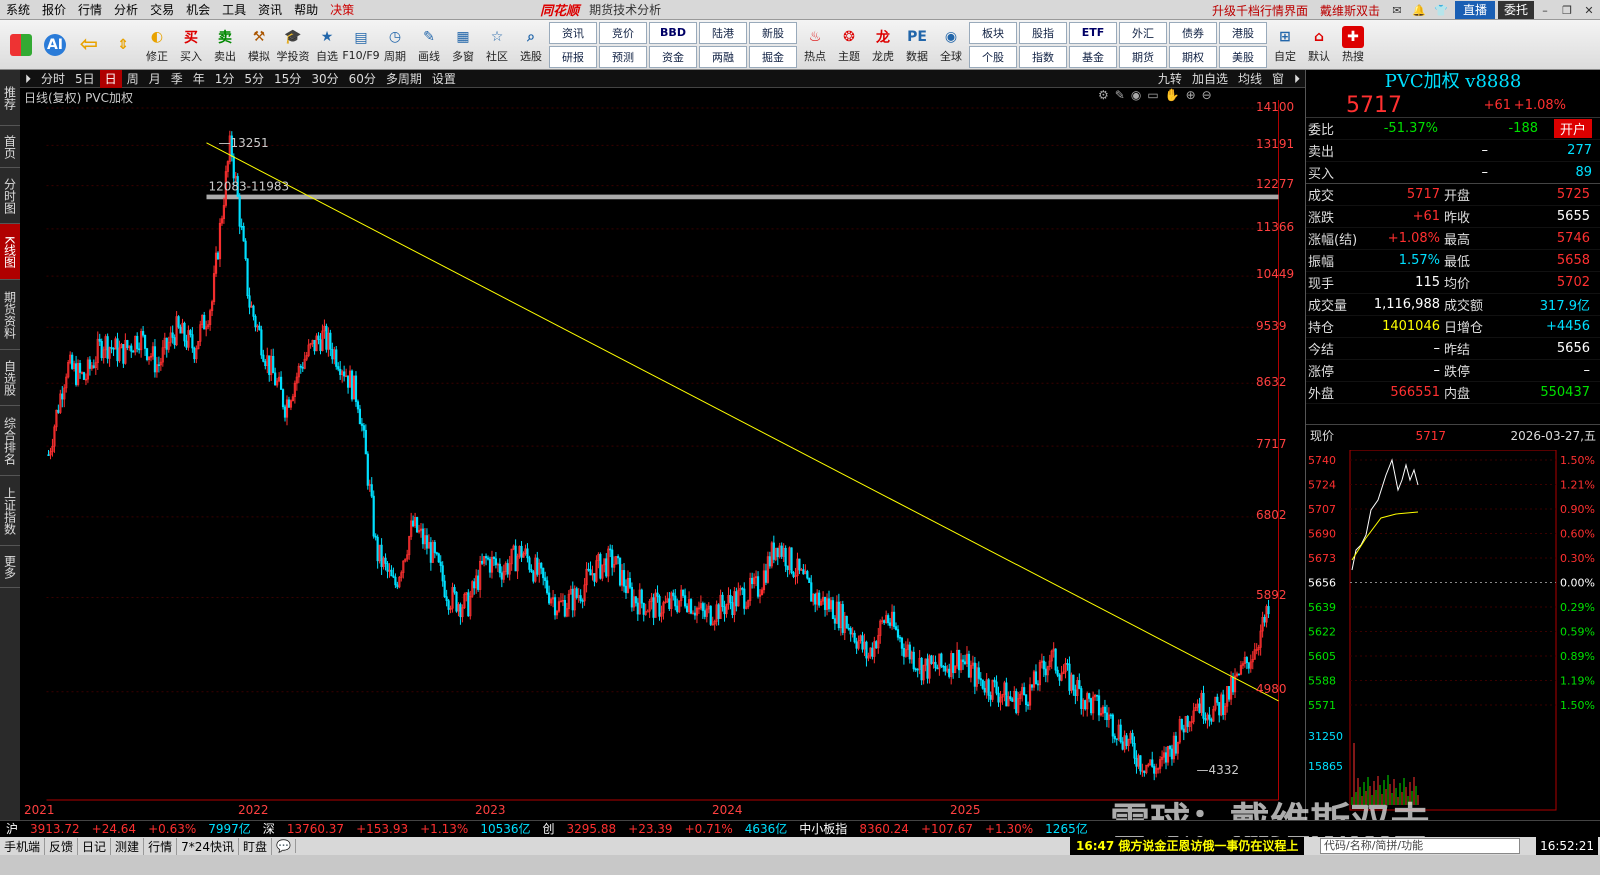 This screenshot has width=1600, height=875. What do you see at coordinates (1515, 10) in the screenshot?
I see `account-dropdown: 委托` at bounding box center [1515, 10].